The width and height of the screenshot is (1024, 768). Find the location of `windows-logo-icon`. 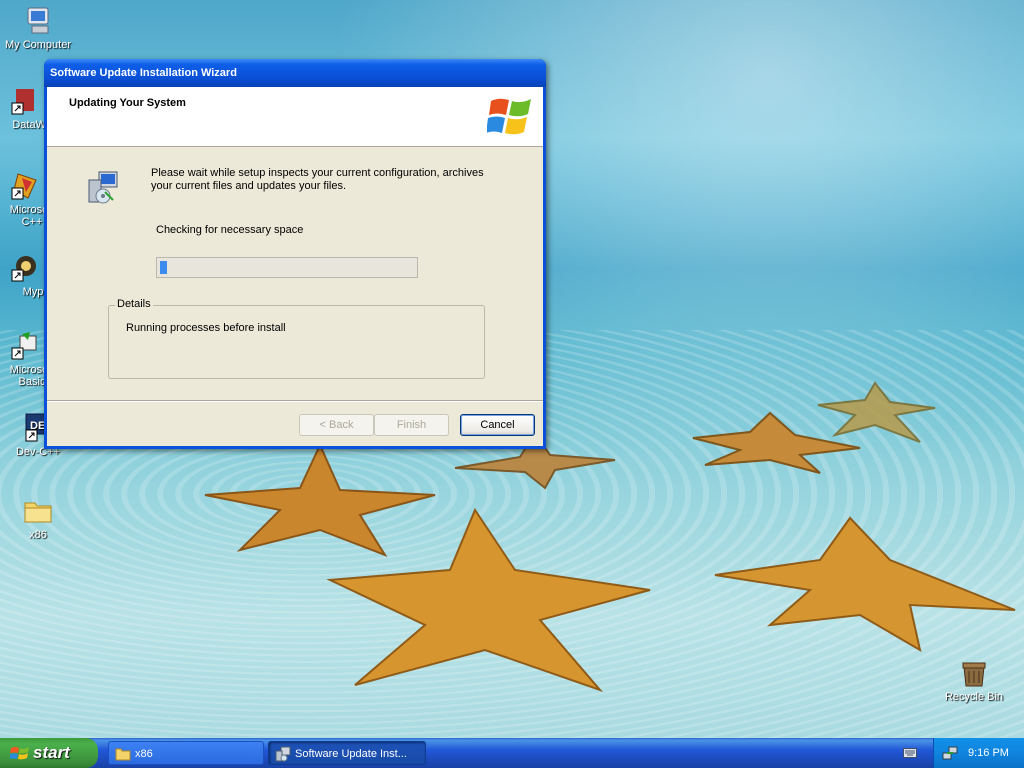

windows-logo-icon is located at coordinates (509, 116).